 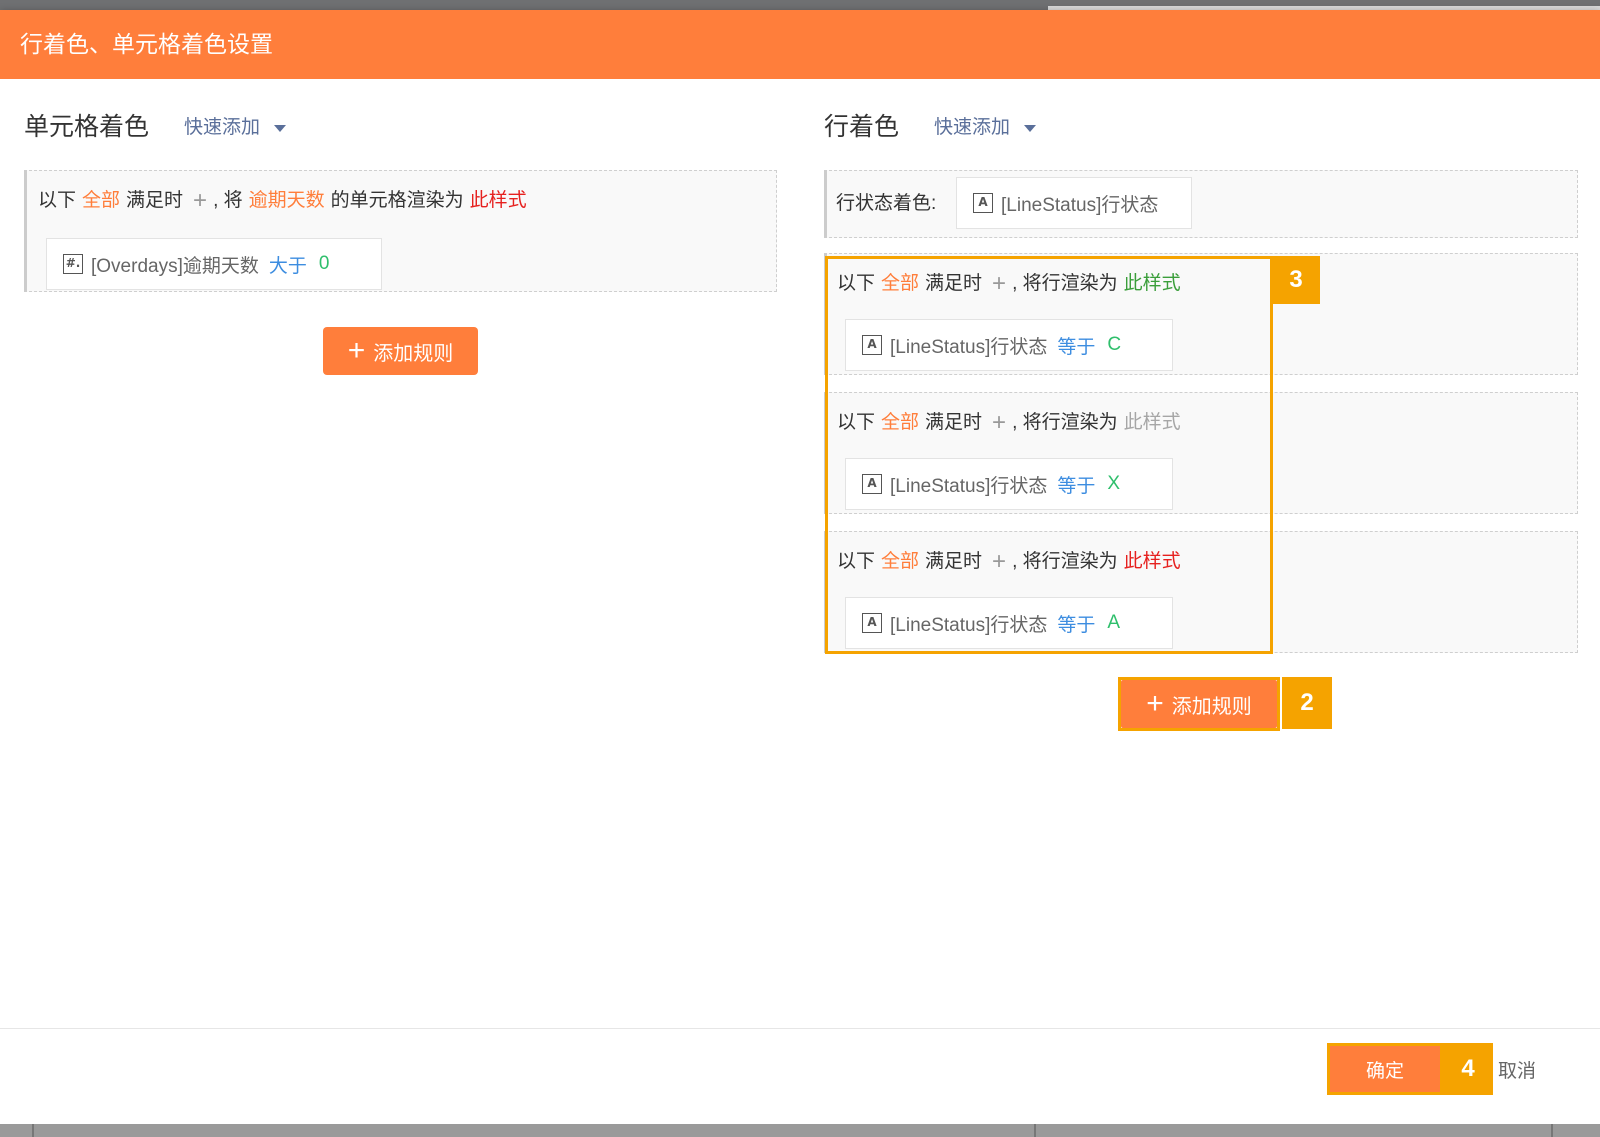 What do you see at coordinates (800, 1130) in the screenshot?
I see `backdrop-bottom` at bounding box center [800, 1130].